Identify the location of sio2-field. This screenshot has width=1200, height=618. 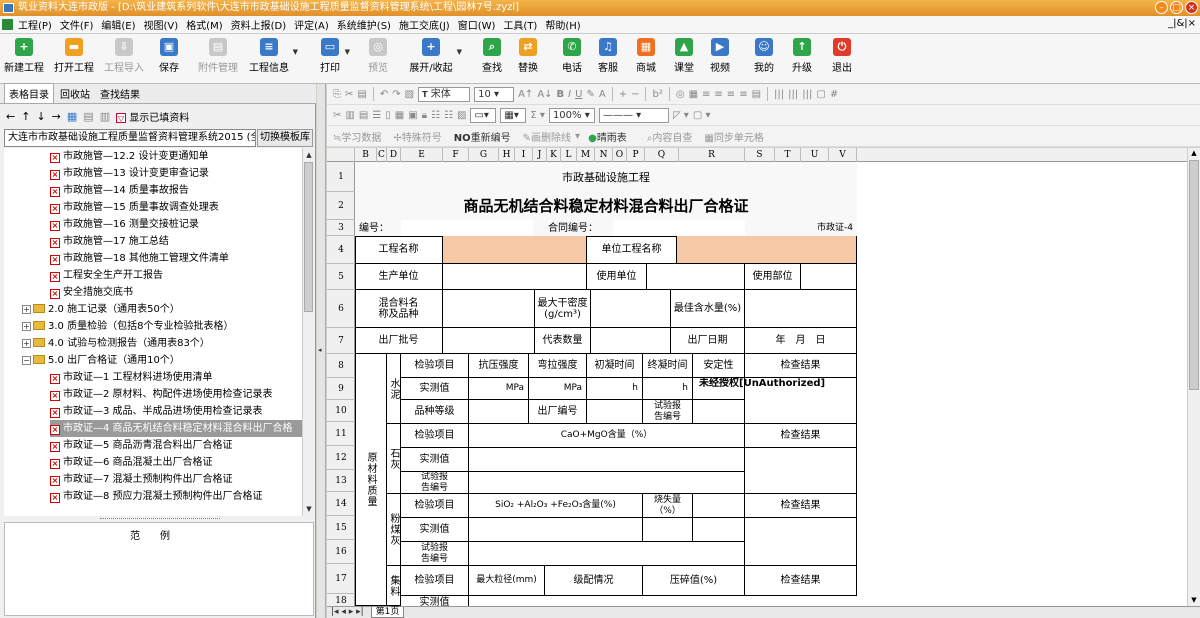
(556, 530).